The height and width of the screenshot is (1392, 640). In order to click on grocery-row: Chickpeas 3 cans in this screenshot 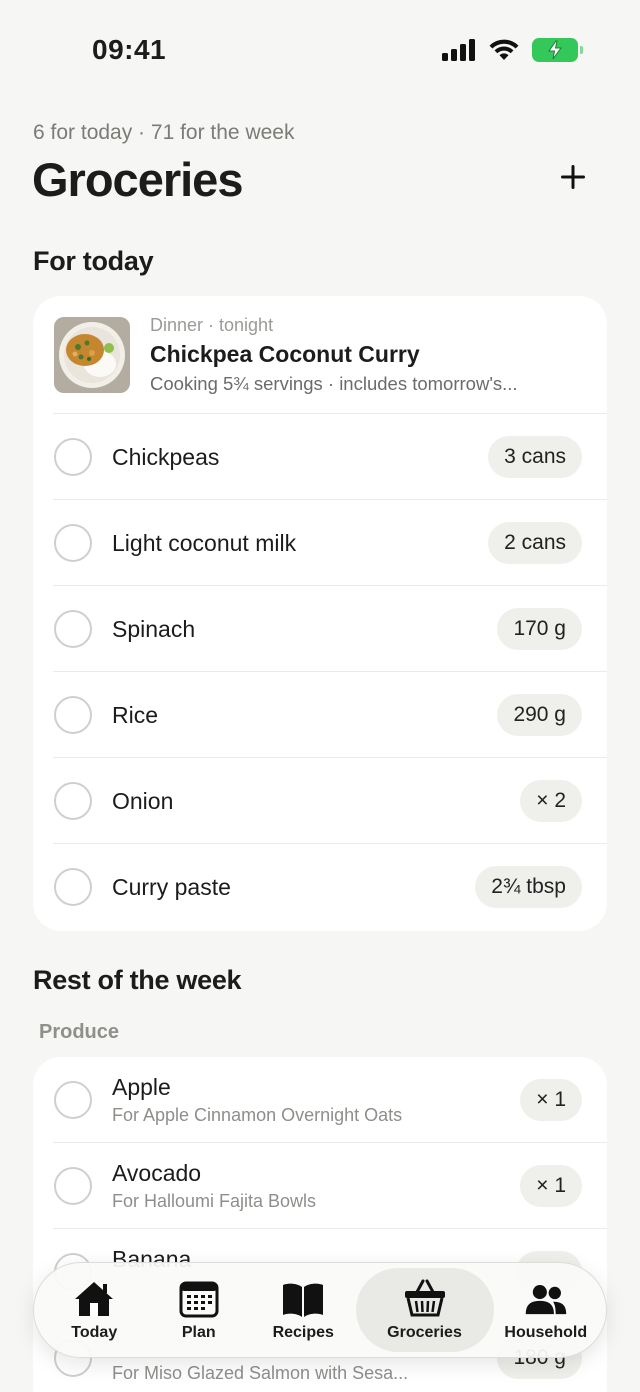, I will do `click(330, 457)`.